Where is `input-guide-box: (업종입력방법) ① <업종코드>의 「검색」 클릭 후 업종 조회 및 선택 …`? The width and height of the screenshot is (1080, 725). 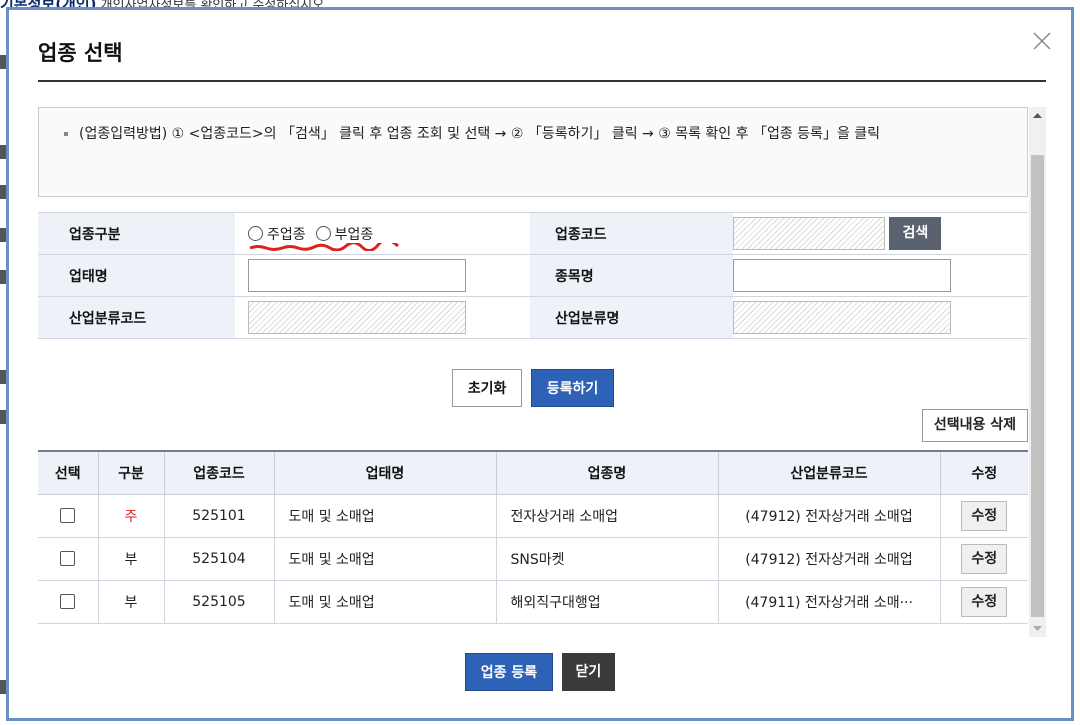 input-guide-box: (업종입력방법) ① <업종코드>의 「검색」 클릭 후 업종 조회 및 선택 … is located at coordinates (533, 152).